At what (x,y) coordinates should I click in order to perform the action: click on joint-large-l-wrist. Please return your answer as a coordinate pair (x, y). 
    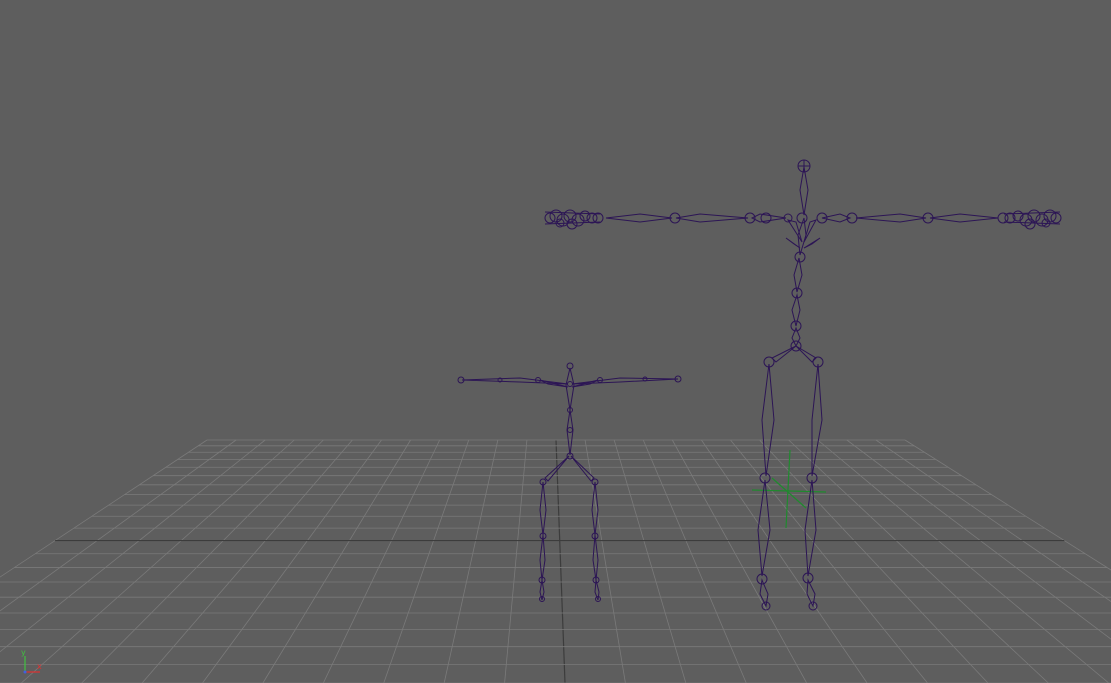
    Looking at the image, I should click on (598, 218).